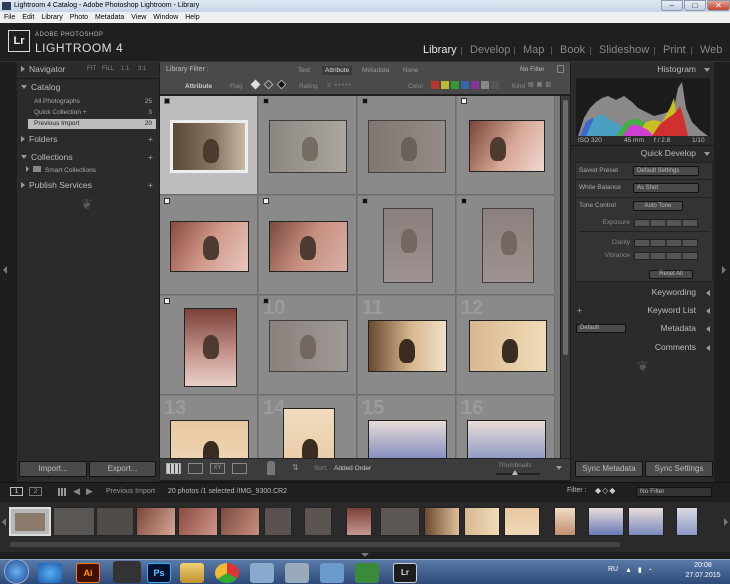 This screenshot has width=730, height=584. I want to click on forward-arrow-icon: ▶, so click(89, 491).